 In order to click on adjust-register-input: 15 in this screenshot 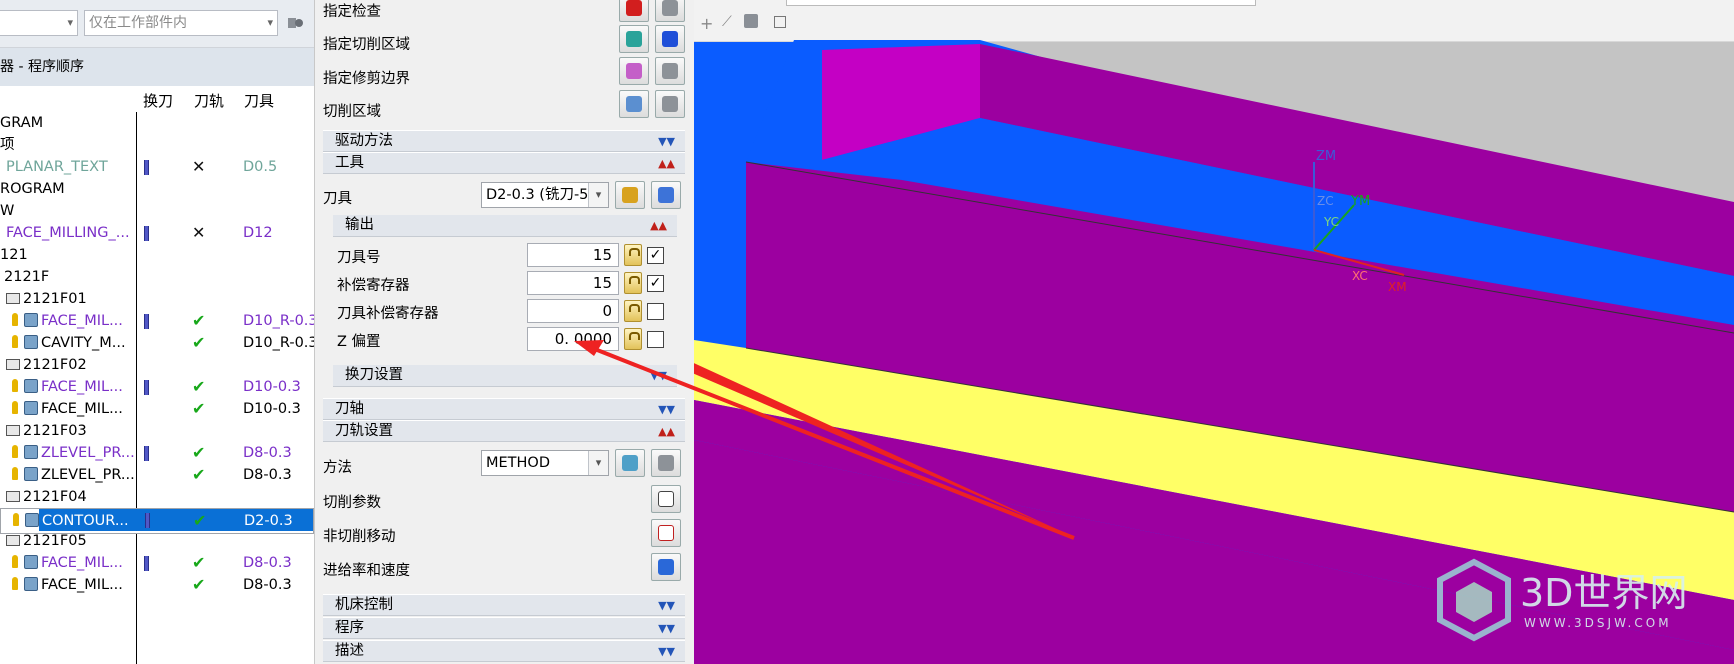, I will do `click(573, 283)`.